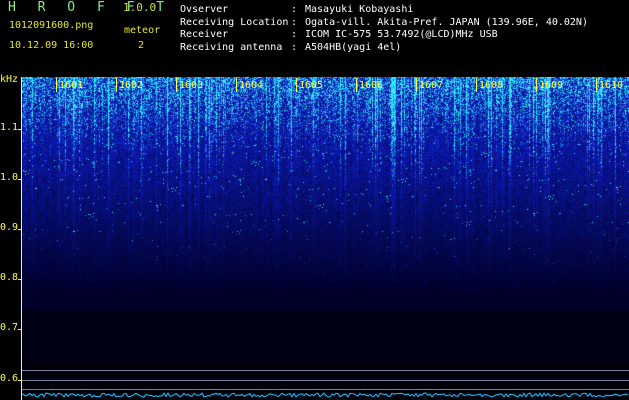 Image resolution: width=629 pixels, height=400 pixels. What do you see at coordinates (491, 85) in the screenshot?
I see `x-tick-label: 1608` at bounding box center [491, 85].